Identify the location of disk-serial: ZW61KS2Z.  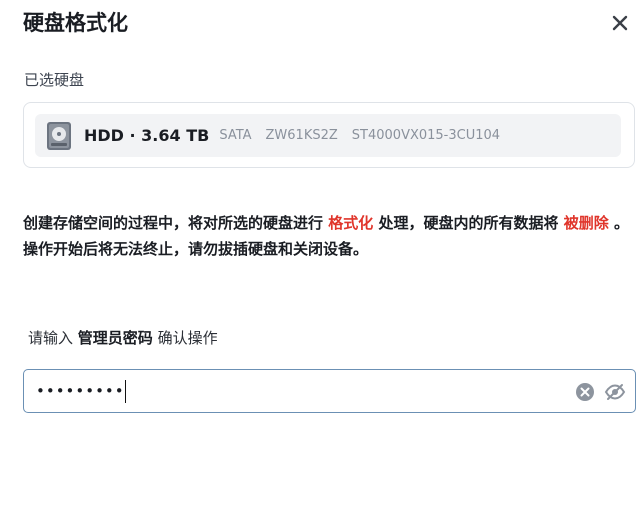
(301, 135).